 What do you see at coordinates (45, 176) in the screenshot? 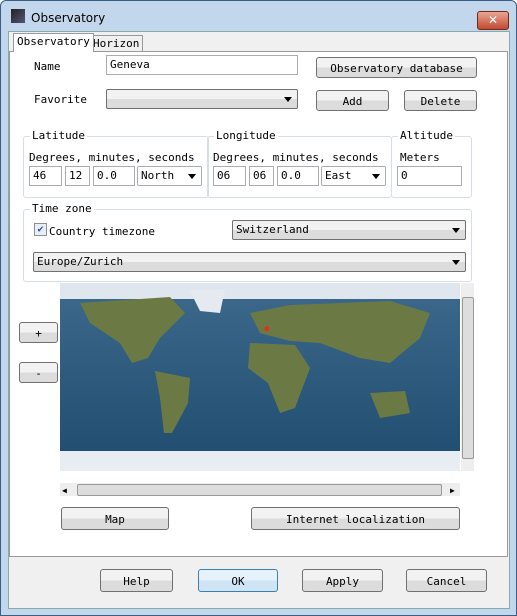
I see `latitude-degrees-input: 46` at bounding box center [45, 176].